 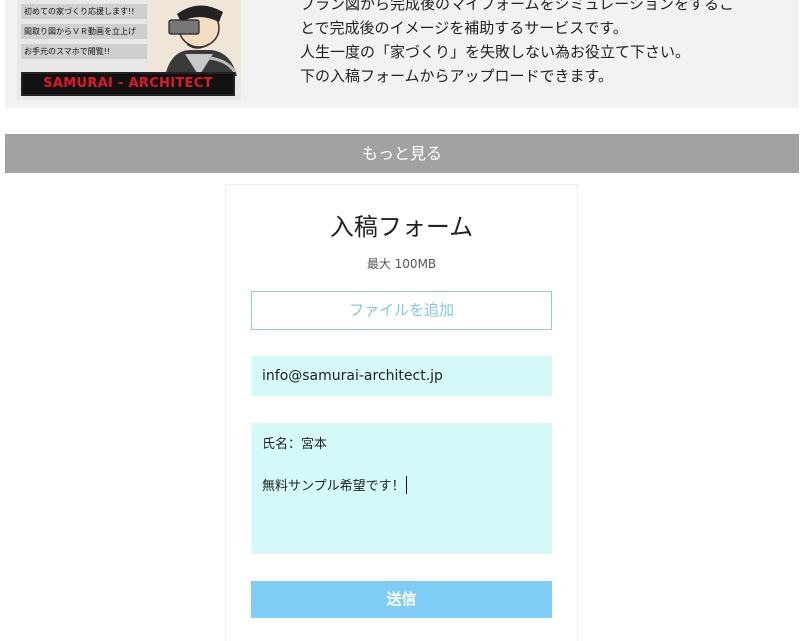 I want to click on text-cursor, so click(x=406, y=485).